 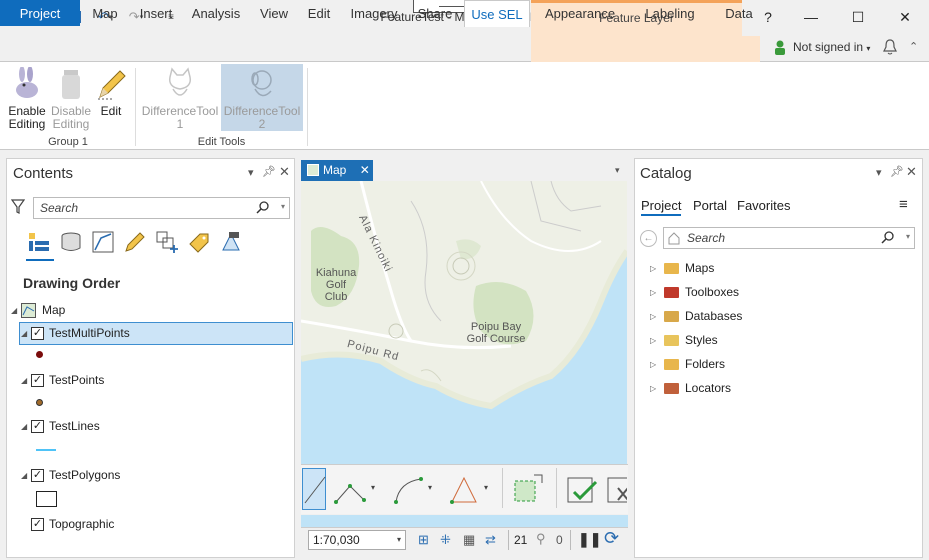 What do you see at coordinates (541, 539) in the screenshot?
I see `selection-icon: ⚲` at bounding box center [541, 539].